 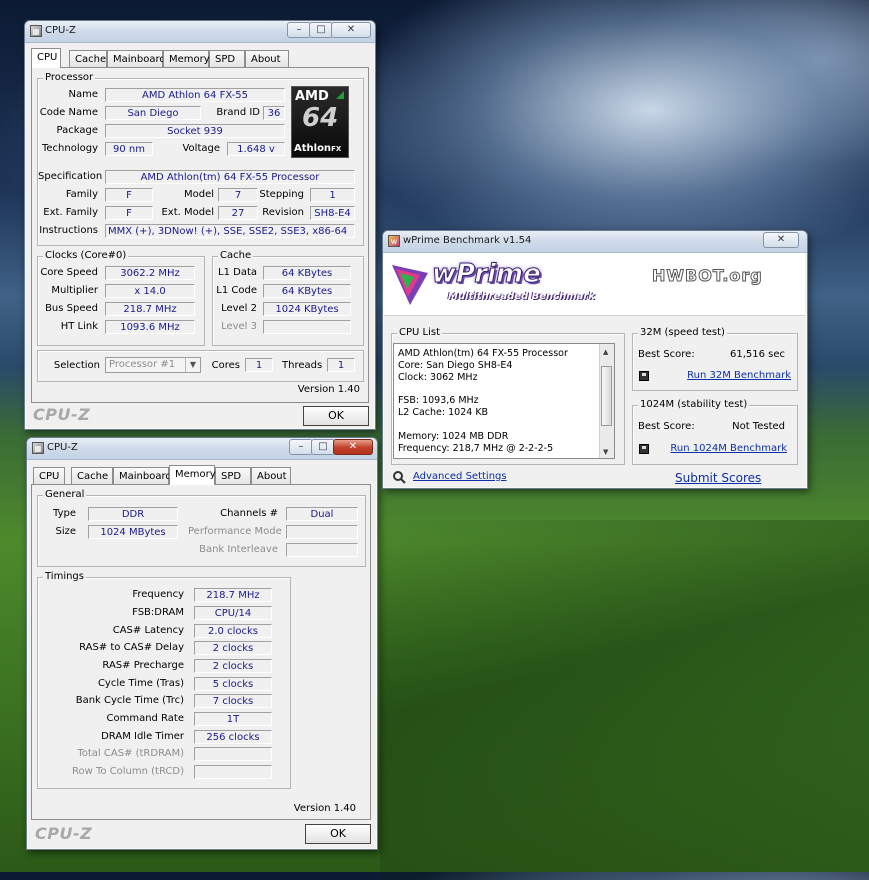 I want to click on scroll-down-icon: ▼, so click(x=605, y=452).